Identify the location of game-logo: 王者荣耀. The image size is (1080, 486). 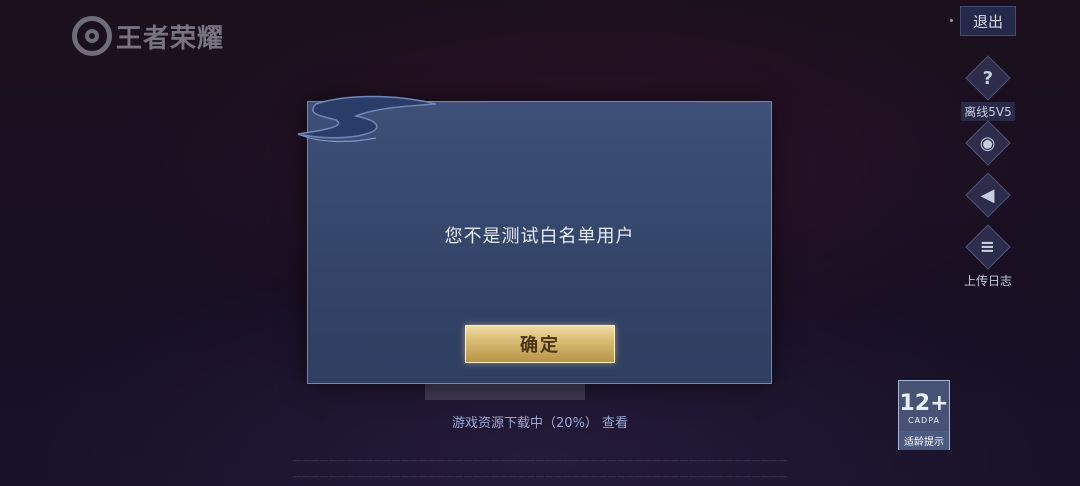
(148, 36).